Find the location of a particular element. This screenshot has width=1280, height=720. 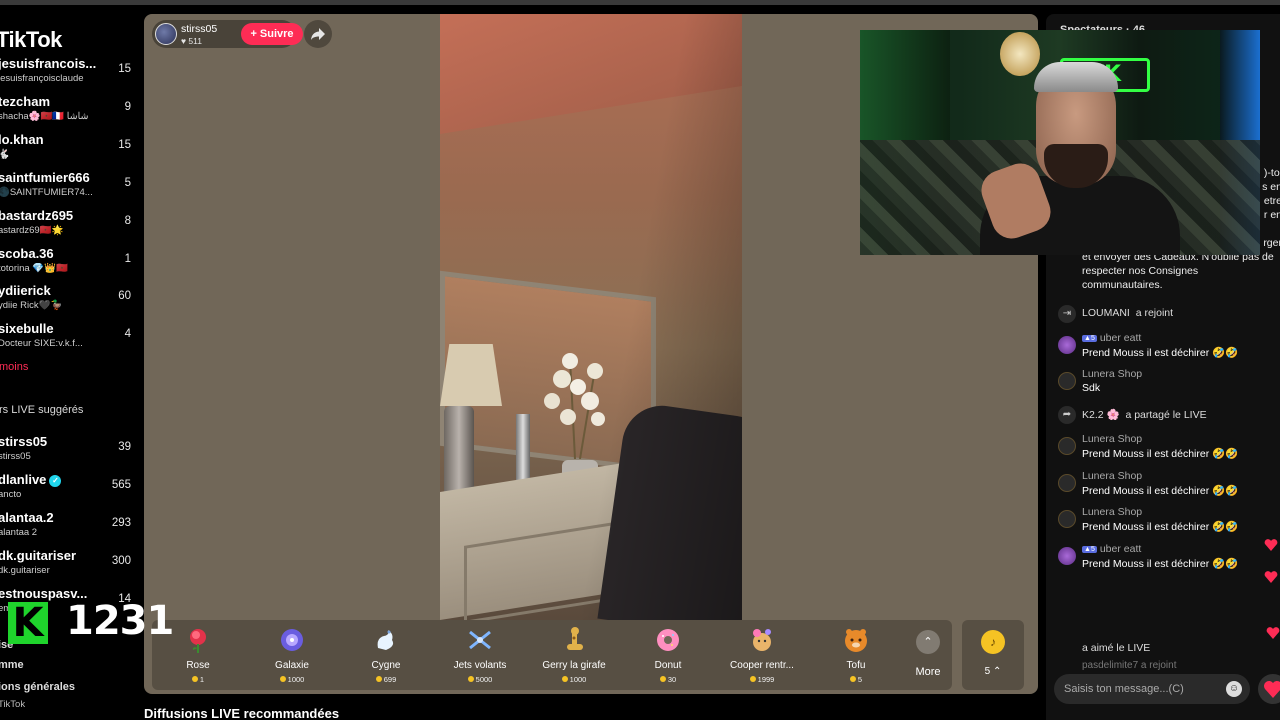

account-handle: astardz69🇲🇦🌟 is located at coordinates (32, 230).